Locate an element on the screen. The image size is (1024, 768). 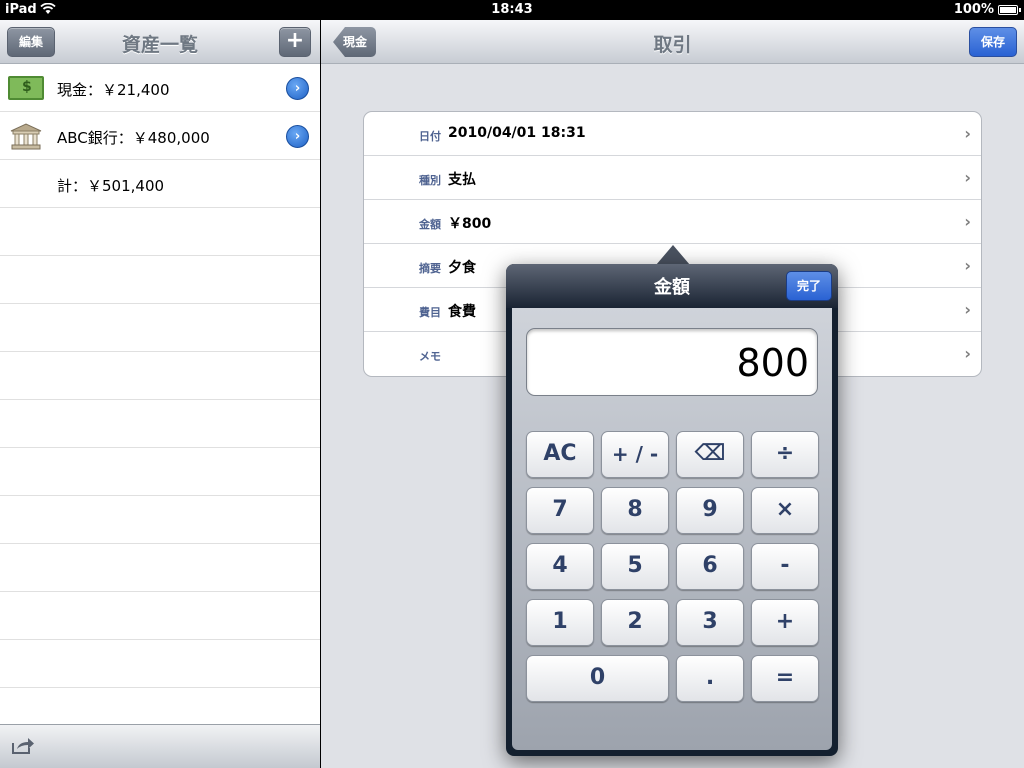
key-9: 9 is located at coordinates (710, 510).